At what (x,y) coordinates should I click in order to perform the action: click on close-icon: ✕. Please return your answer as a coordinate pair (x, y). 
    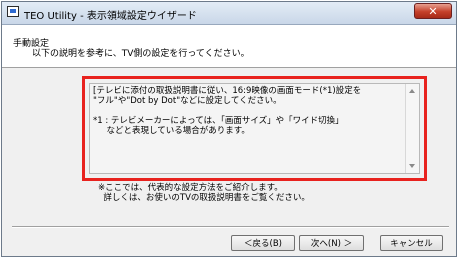
    Looking at the image, I should click on (433, 11).